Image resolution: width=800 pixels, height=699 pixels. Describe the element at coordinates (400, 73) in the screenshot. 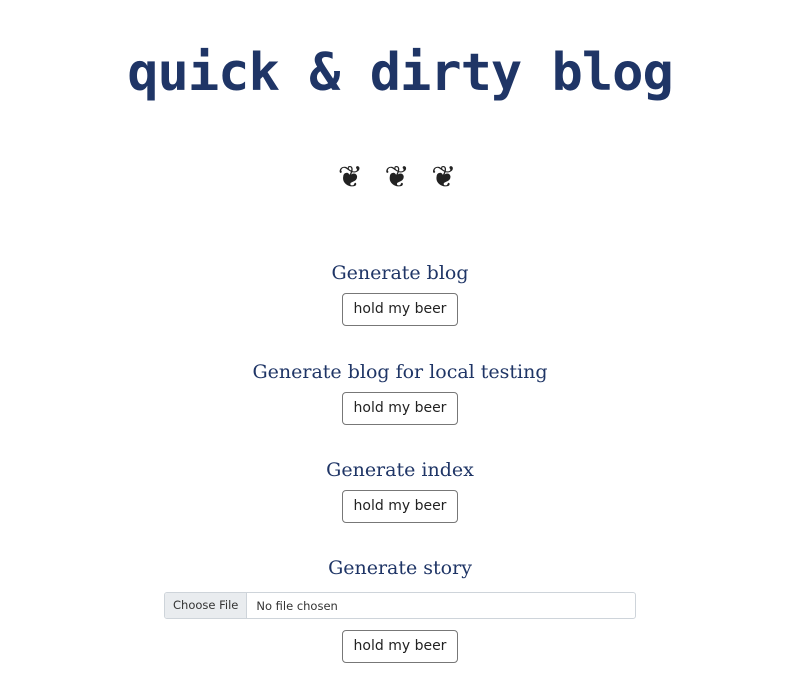

I see `site-title: quick & dirty blog` at that location.